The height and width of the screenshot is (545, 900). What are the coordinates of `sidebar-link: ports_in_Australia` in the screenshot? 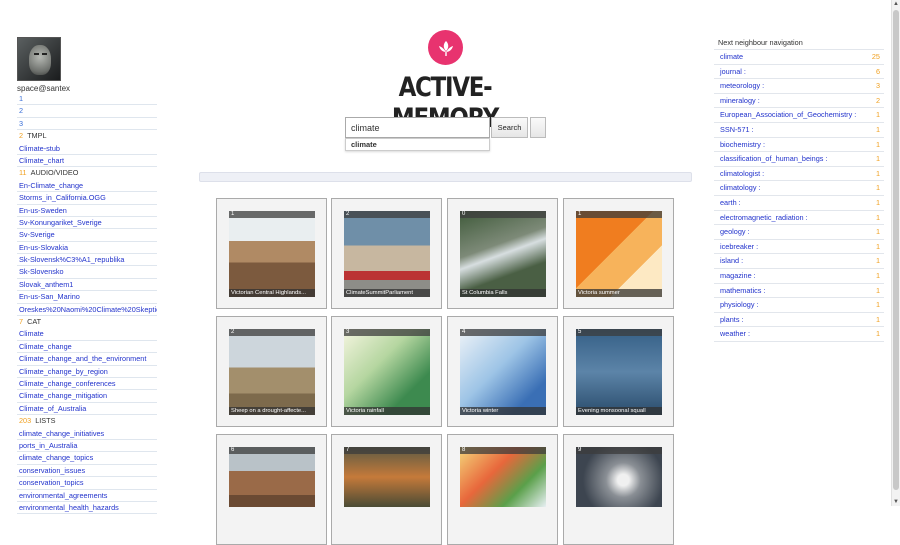 It's located at (87, 446).